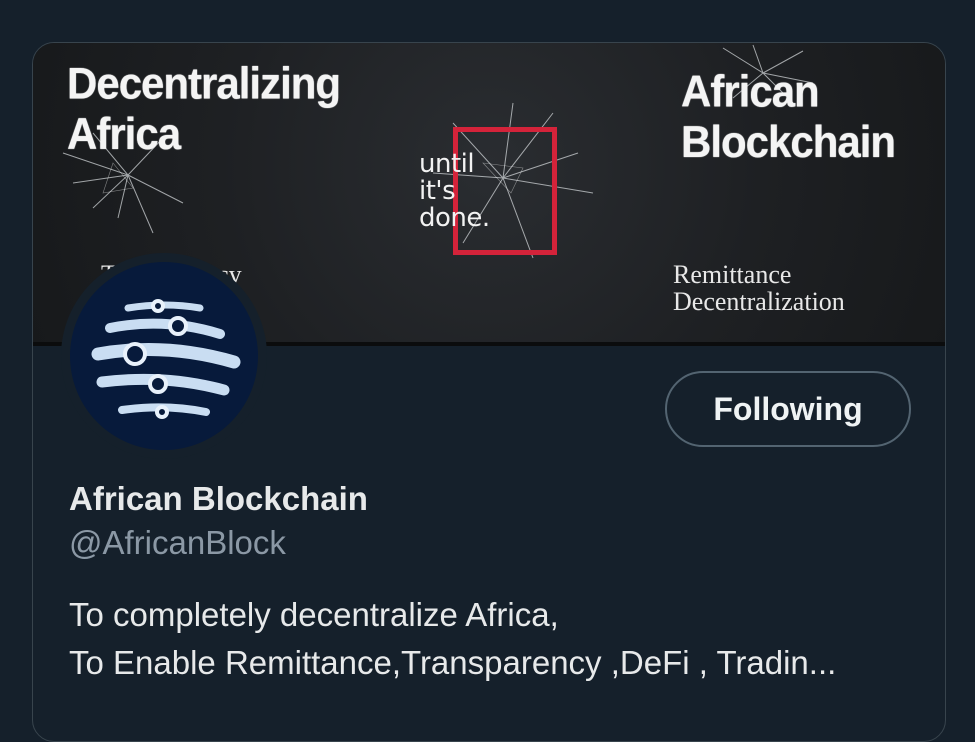 This screenshot has height=742, width=975. Describe the element at coordinates (124, 134) in the screenshot. I see `banner-left-title-line2: Africa` at that location.